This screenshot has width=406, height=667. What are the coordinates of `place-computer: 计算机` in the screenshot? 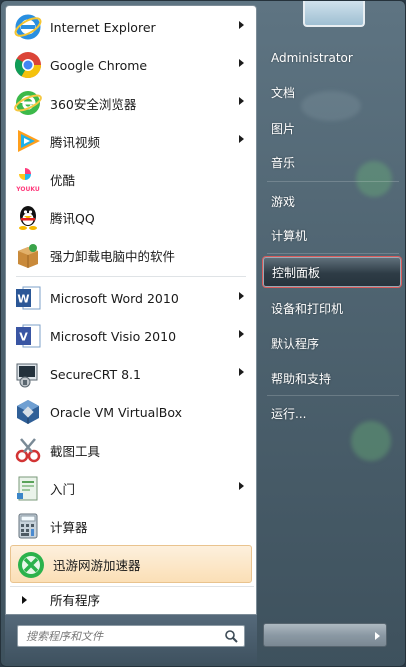 It's located at (332, 235).